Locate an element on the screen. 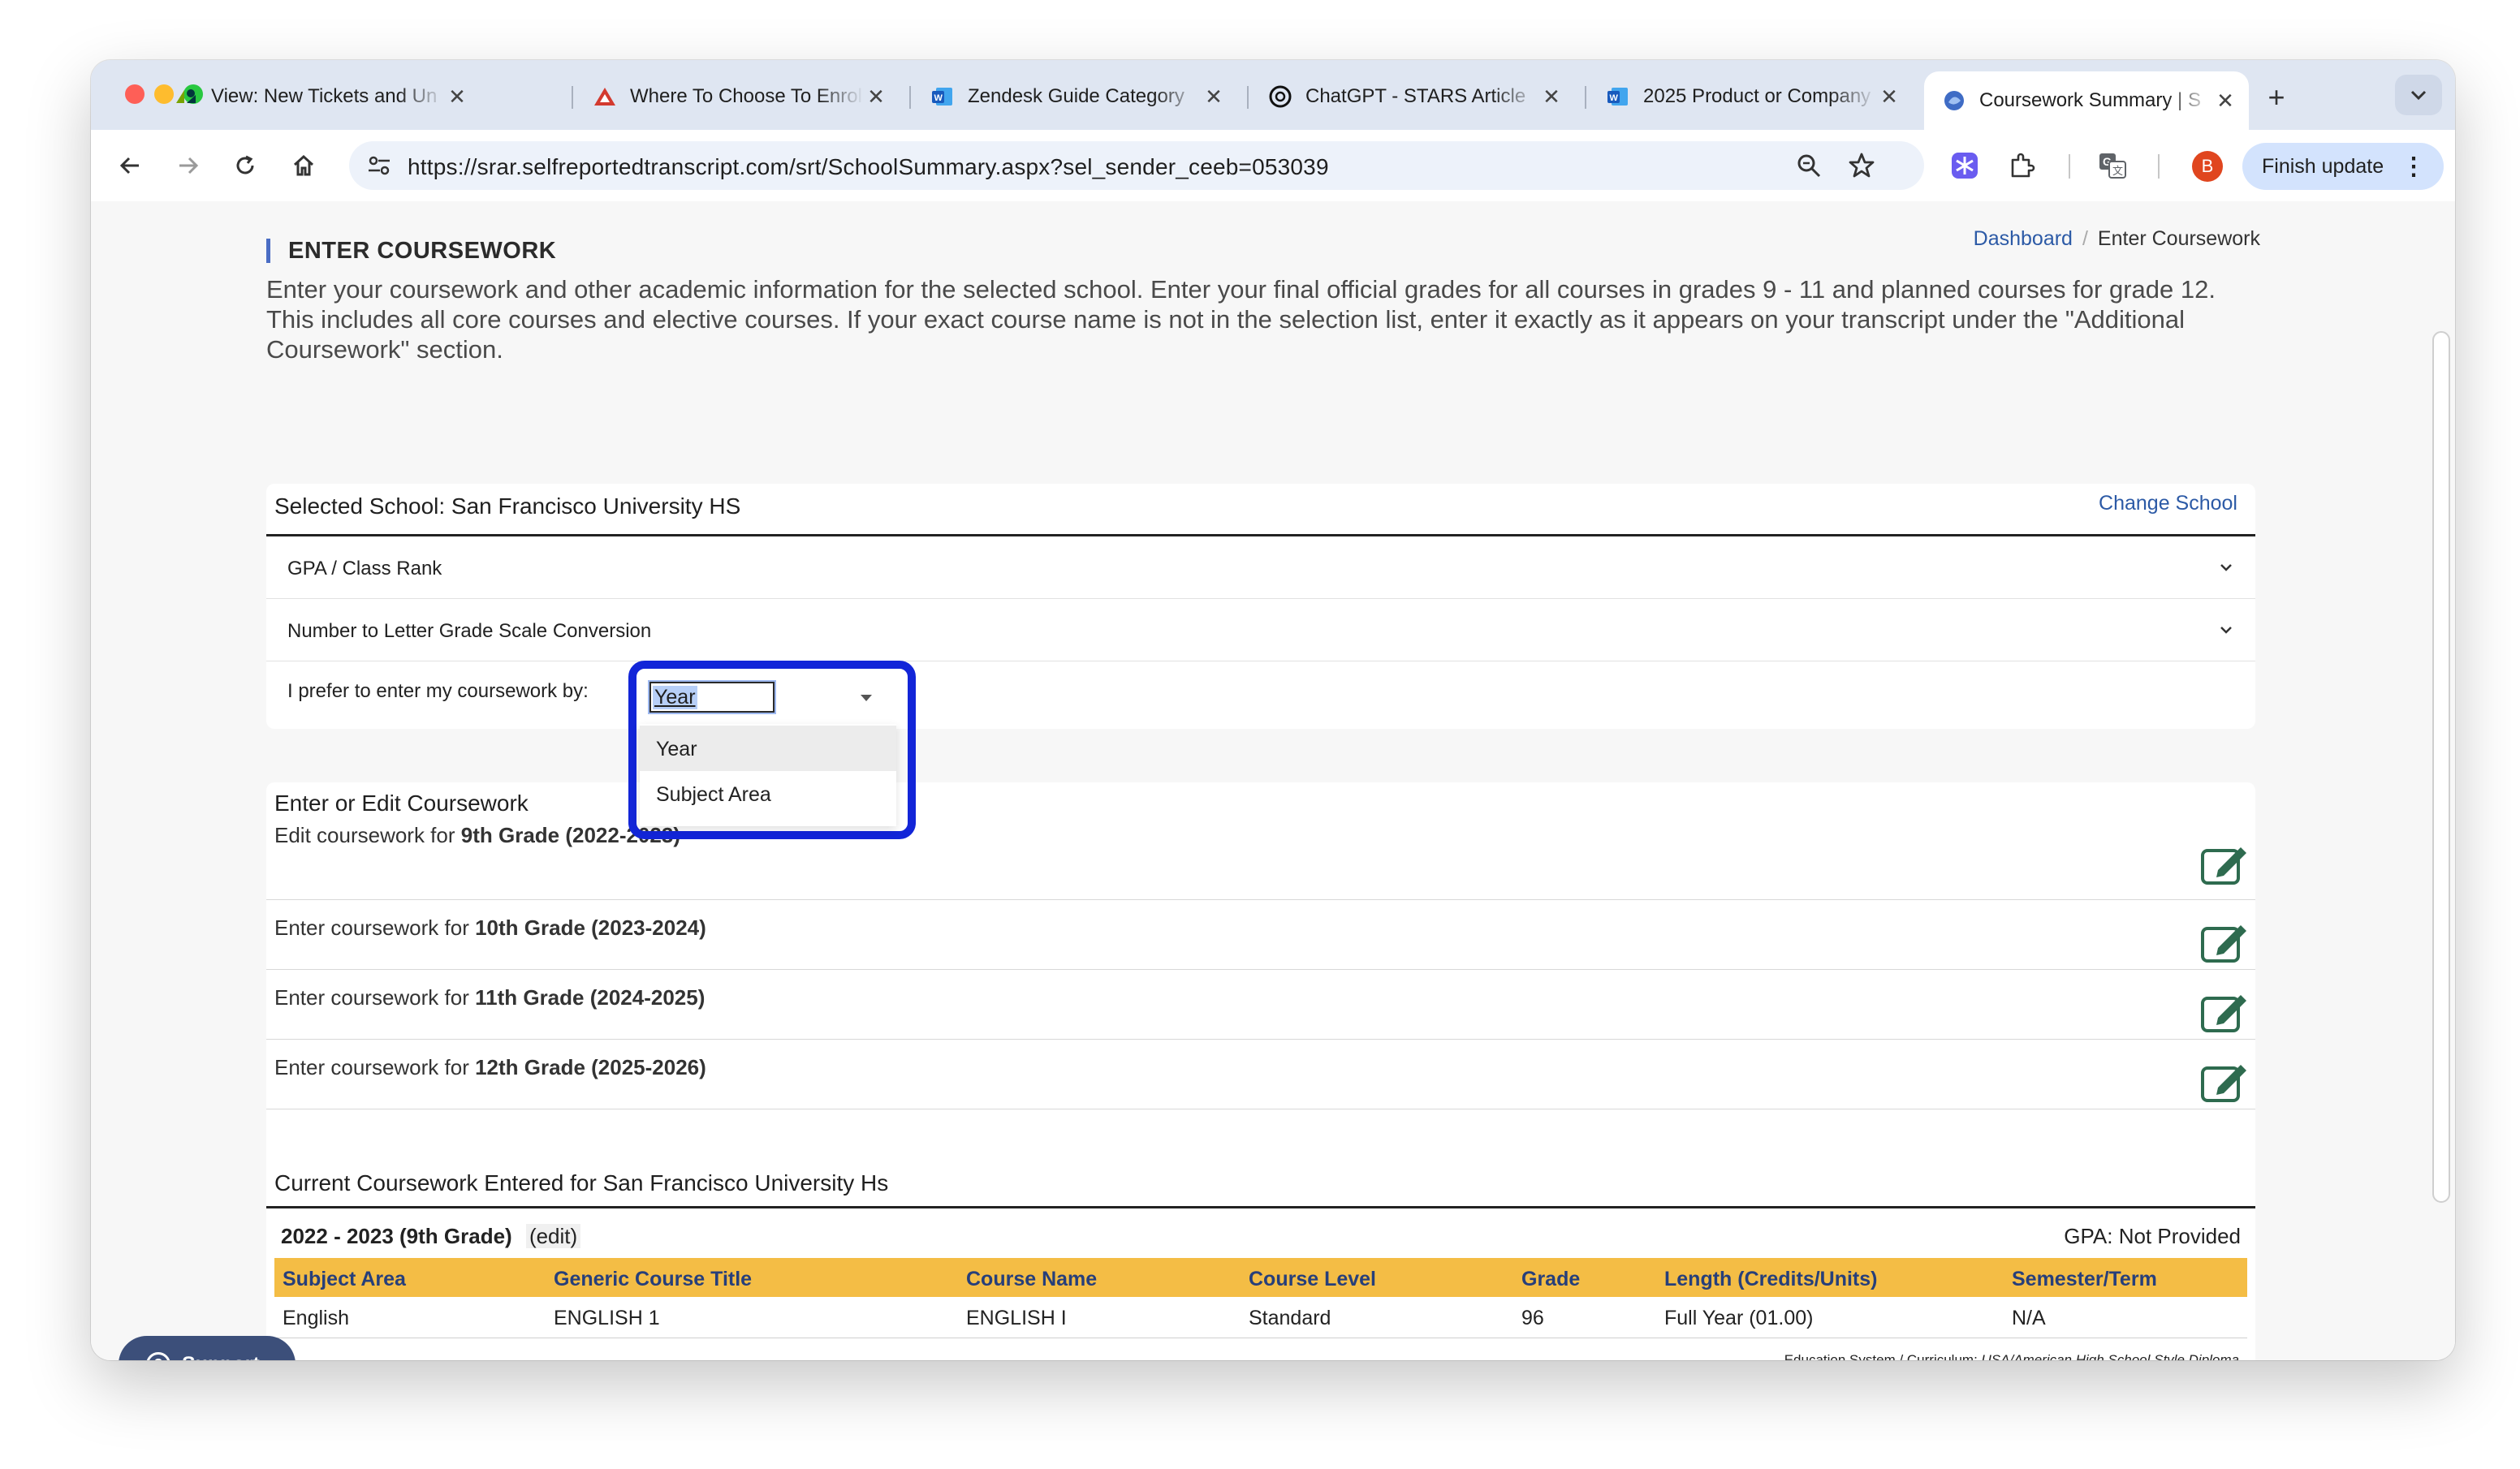 This screenshot has width=2520, height=1469. column-header: Generic Course Title is located at coordinates (653, 1279).